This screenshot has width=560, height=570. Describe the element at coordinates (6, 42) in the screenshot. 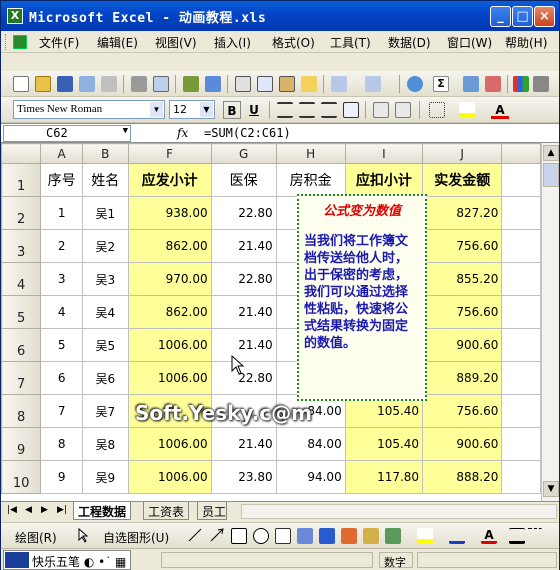

I see `menu-grip` at that location.